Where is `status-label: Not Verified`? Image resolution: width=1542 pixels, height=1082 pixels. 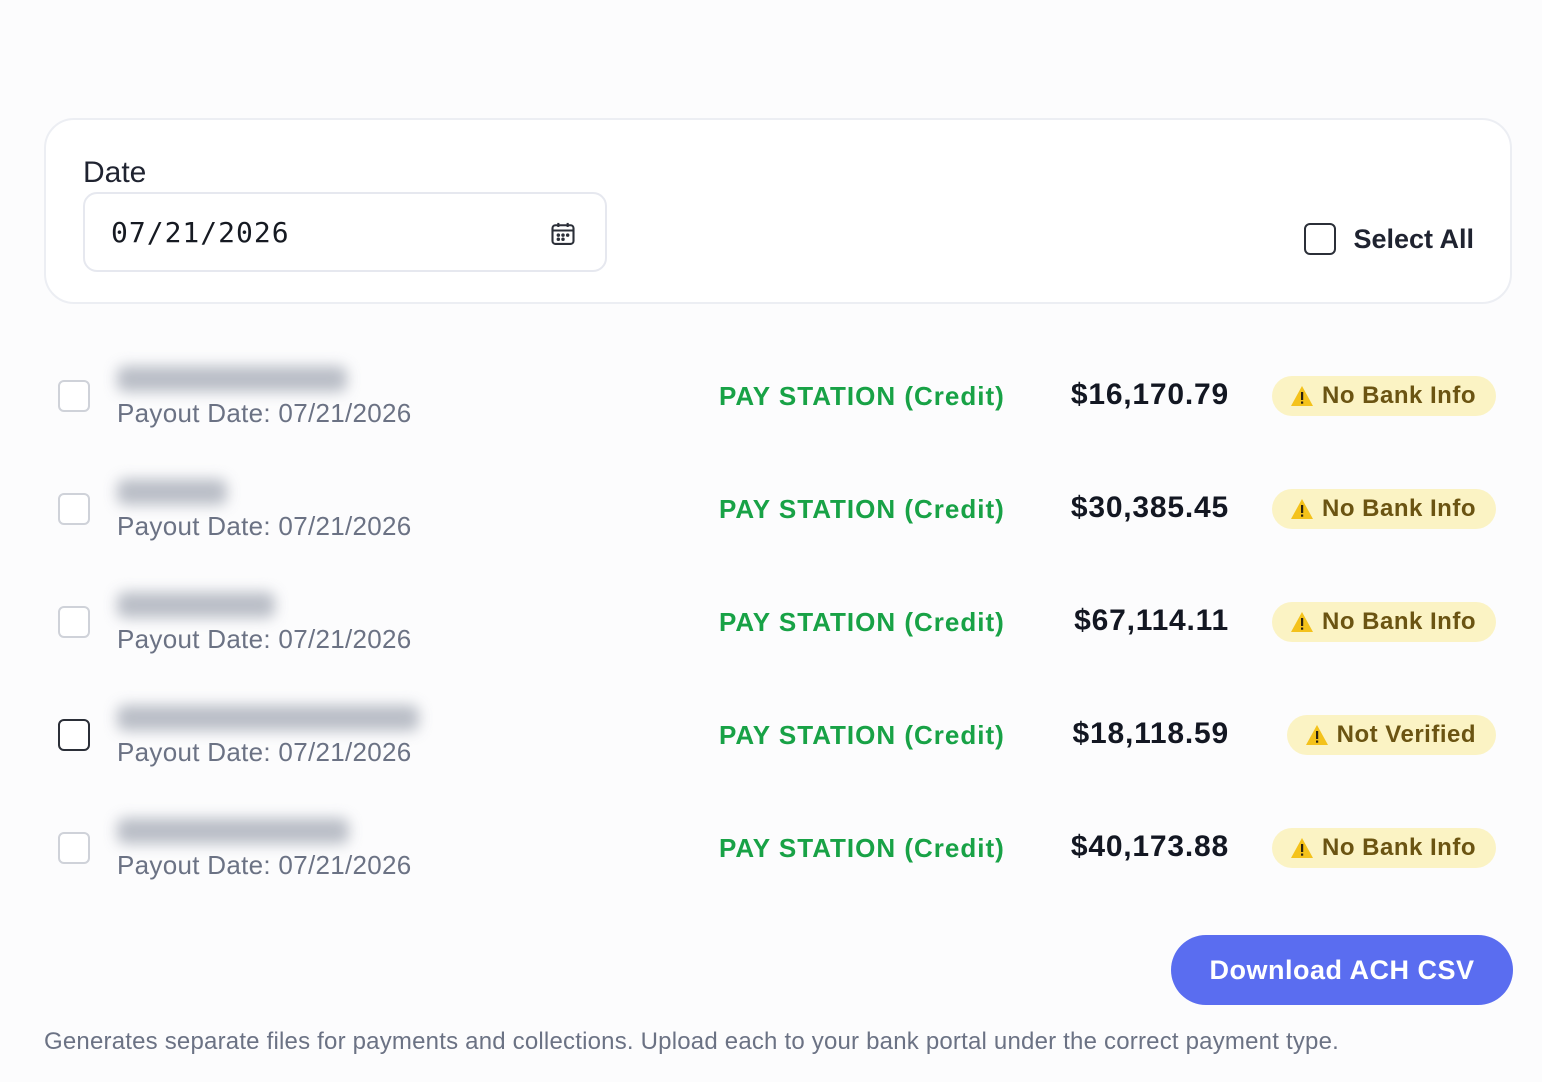 status-label: Not Verified is located at coordinates (1406, 734).